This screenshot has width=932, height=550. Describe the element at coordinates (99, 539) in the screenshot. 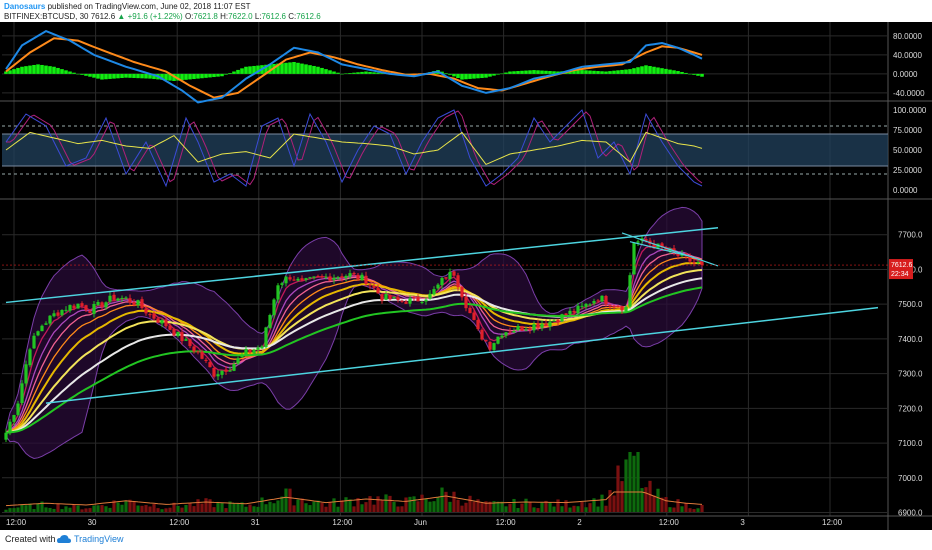

I see `tradingview-brand: TradingView` at that location.